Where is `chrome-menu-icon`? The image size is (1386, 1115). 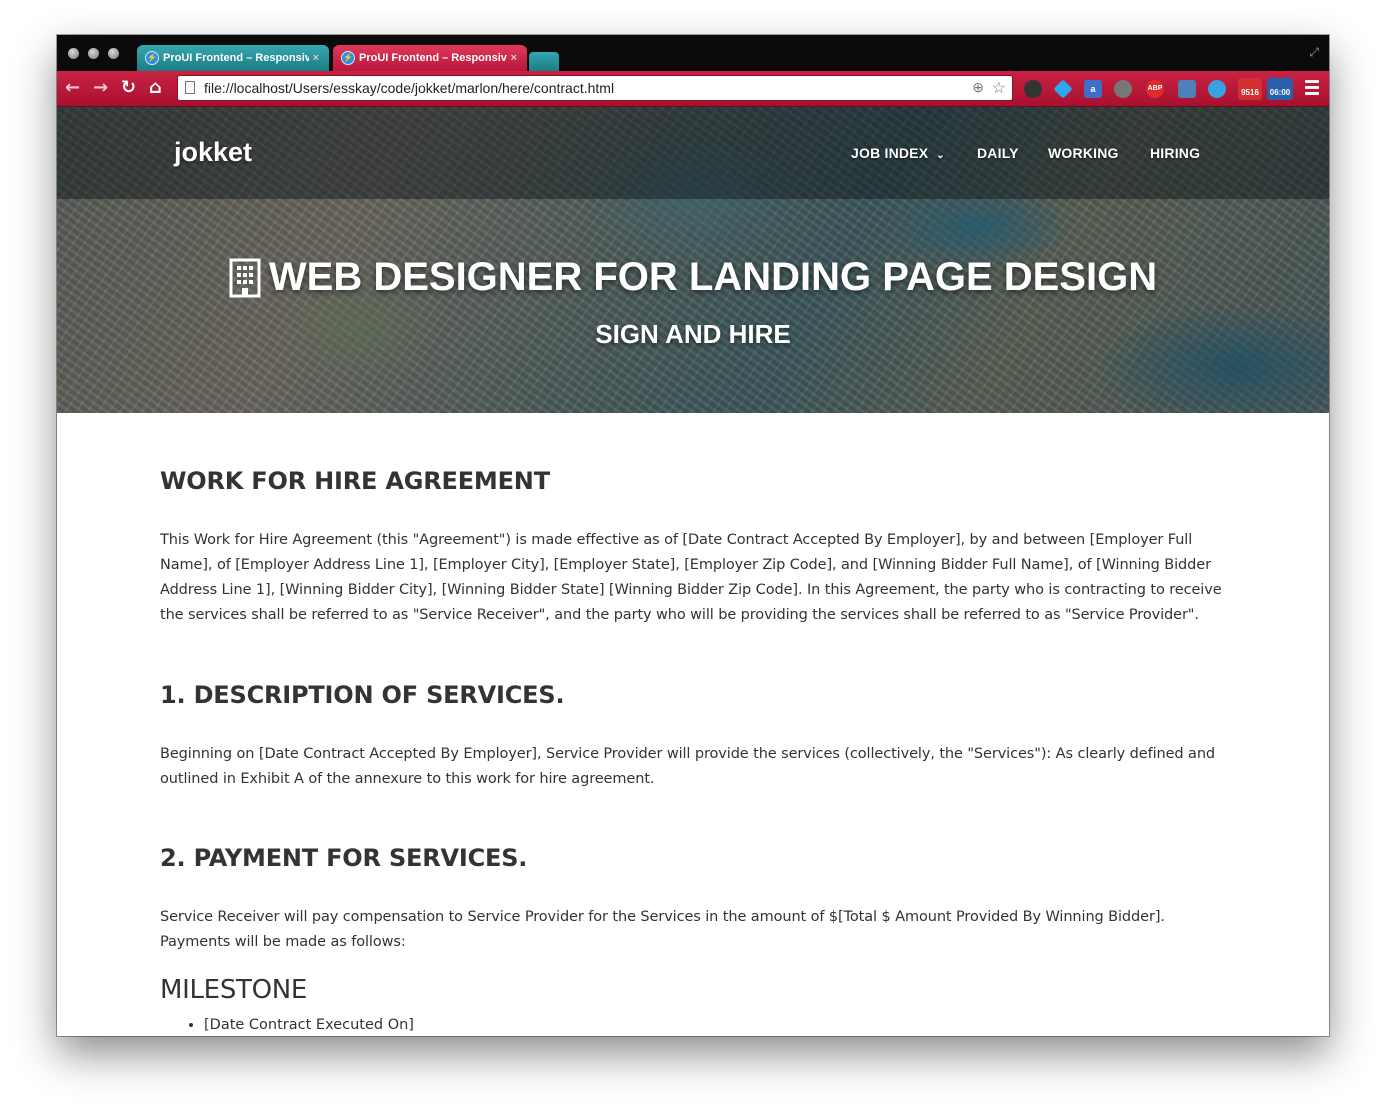 chrome-menu-icon is located at coordinates (1312, 89).